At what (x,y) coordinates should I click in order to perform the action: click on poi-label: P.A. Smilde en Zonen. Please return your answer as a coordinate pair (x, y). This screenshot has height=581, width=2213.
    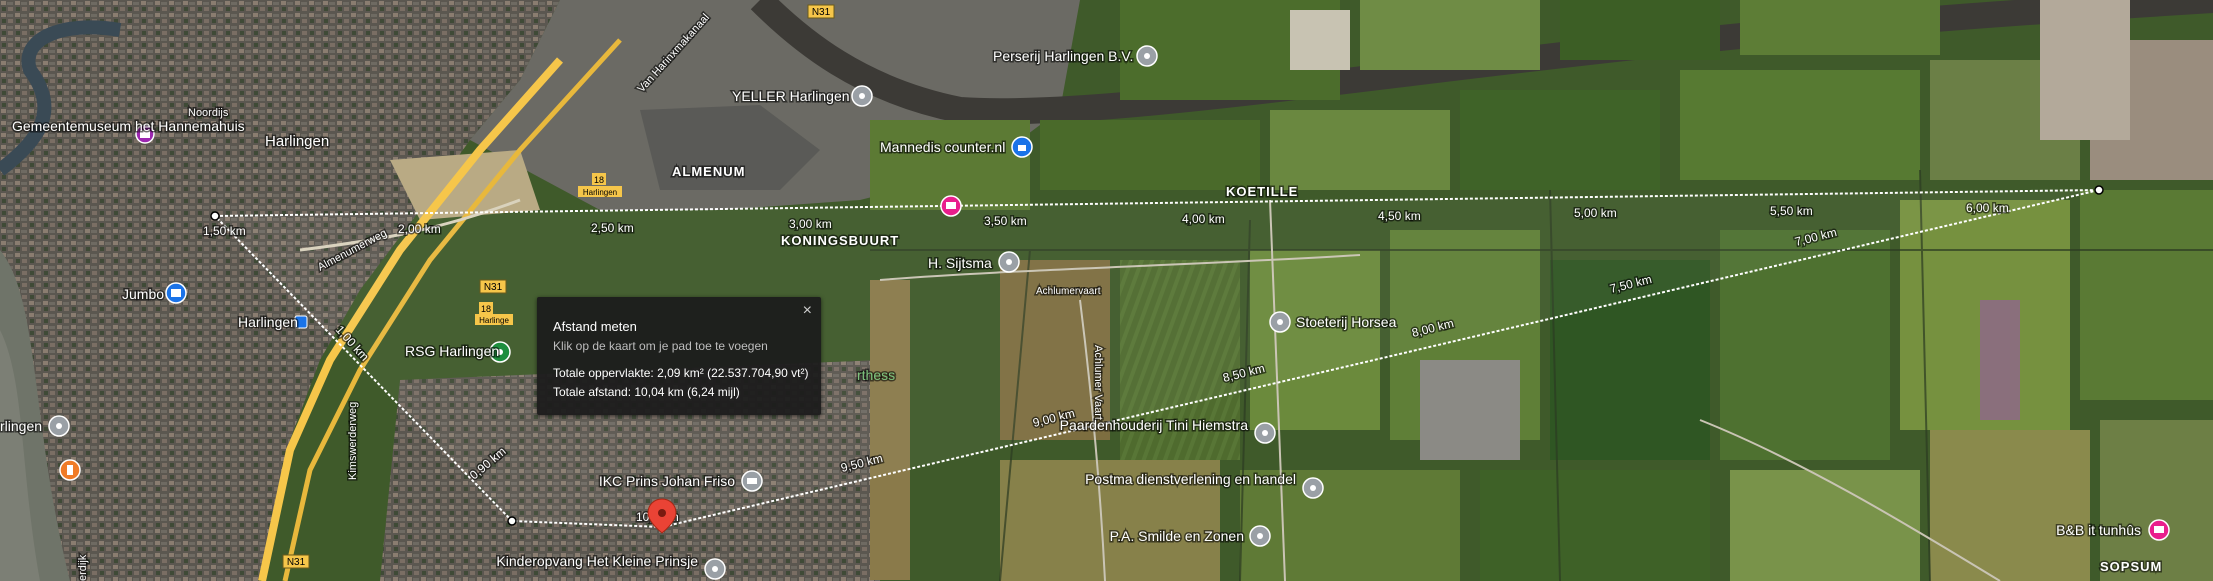
    Looking at the image, I should click on (1177, 536).